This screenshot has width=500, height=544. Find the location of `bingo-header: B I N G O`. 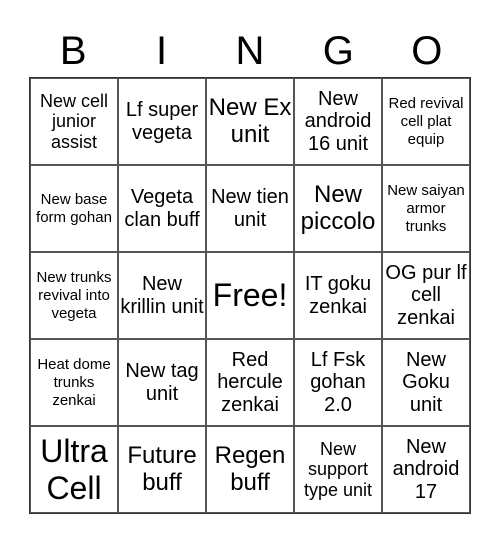

bingo-header: B I N G O is located at coordinates (250, 51).